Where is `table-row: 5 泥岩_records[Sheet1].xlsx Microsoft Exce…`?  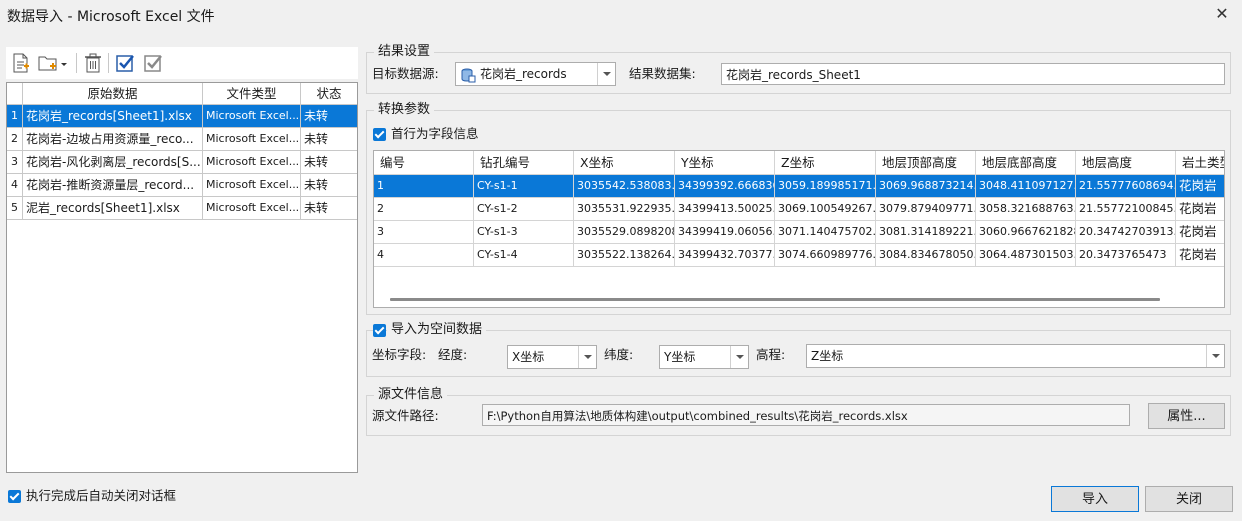
table-row: 5 泥岩_records[Sheet1].xlsx Microsoft Exce… is located at coordinates (182, 208).